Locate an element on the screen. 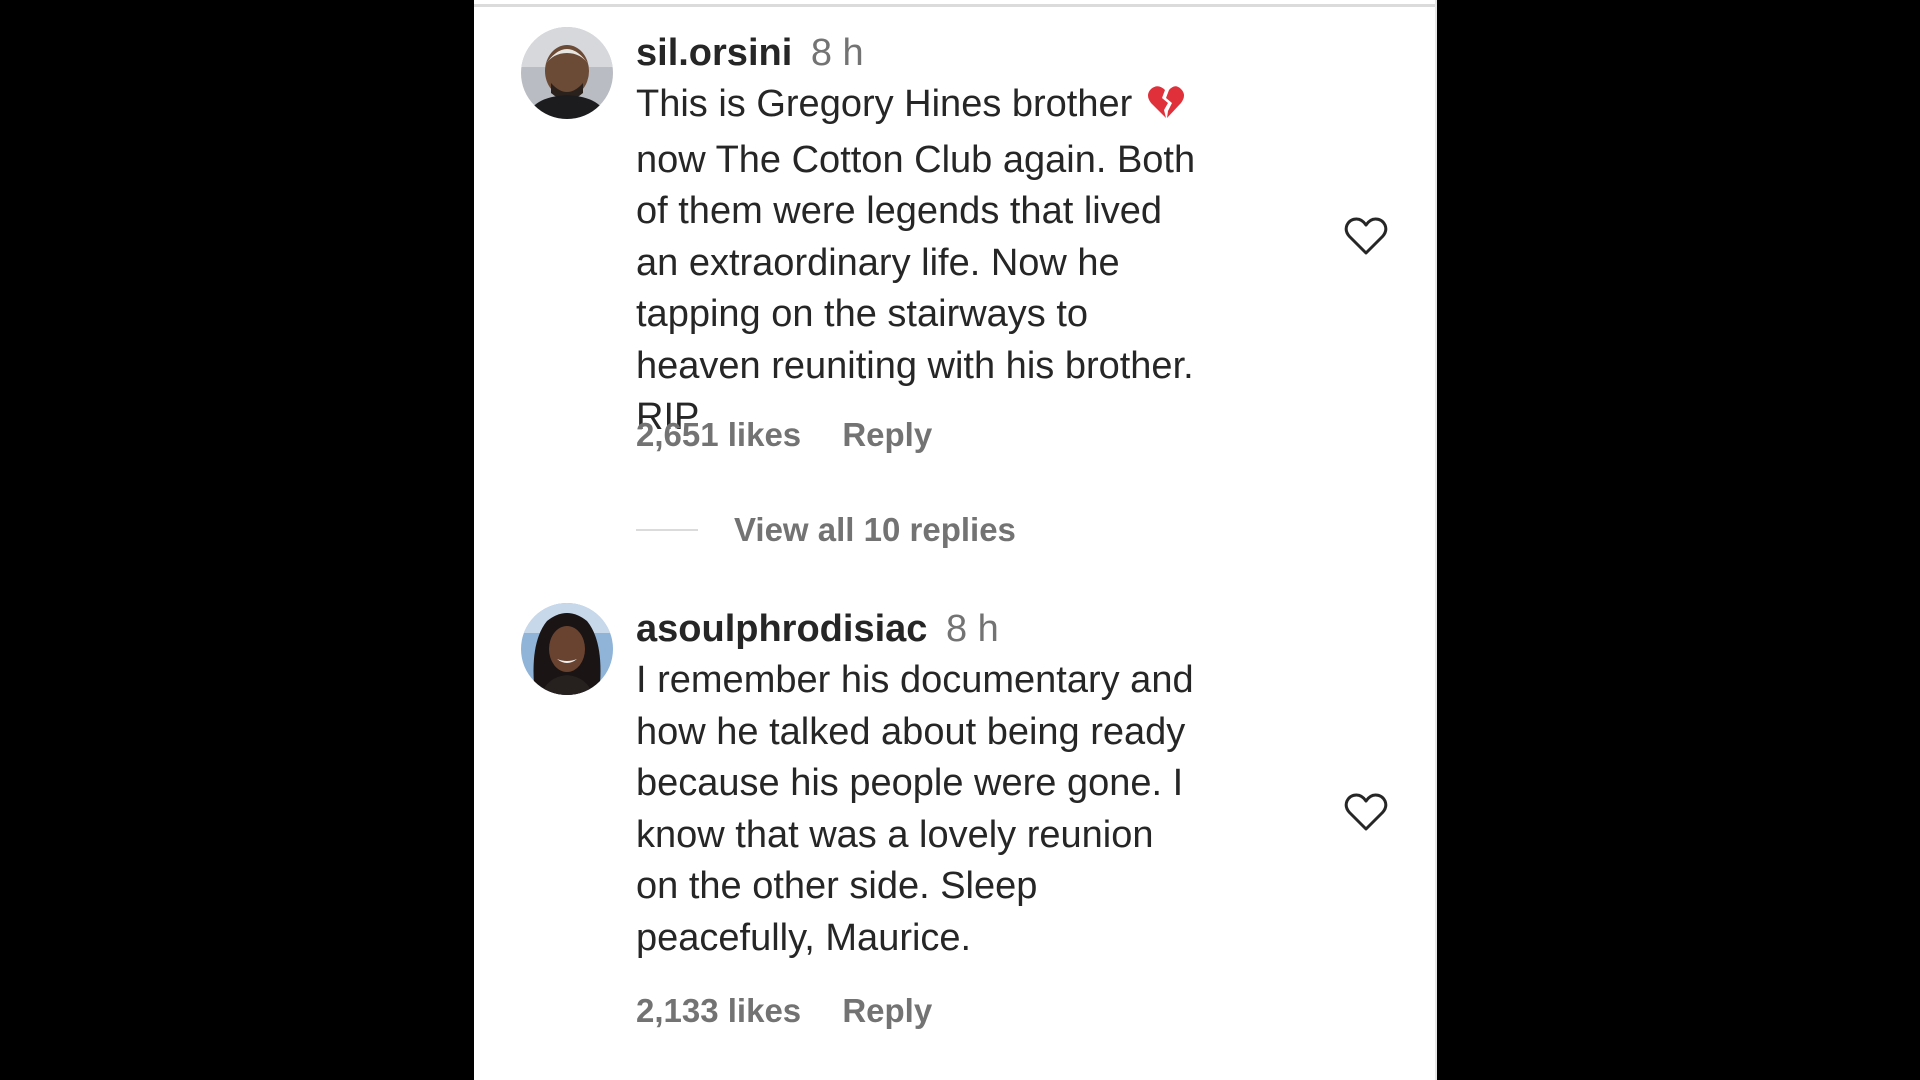  right-border is located at coordinates (1436, 540).